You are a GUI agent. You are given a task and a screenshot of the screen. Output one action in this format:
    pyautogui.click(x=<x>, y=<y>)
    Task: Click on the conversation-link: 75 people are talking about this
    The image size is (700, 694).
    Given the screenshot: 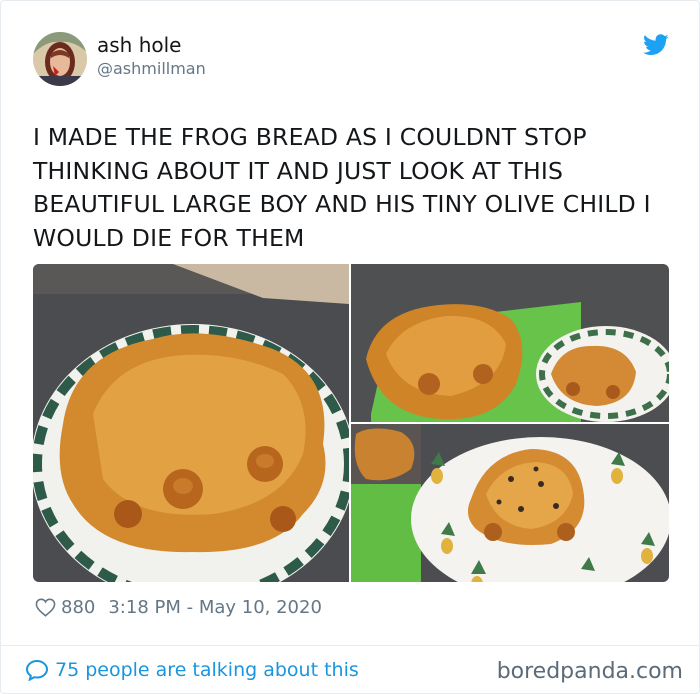 What is the action you would take?
    pyautogui.click(x=192, y=670)
    